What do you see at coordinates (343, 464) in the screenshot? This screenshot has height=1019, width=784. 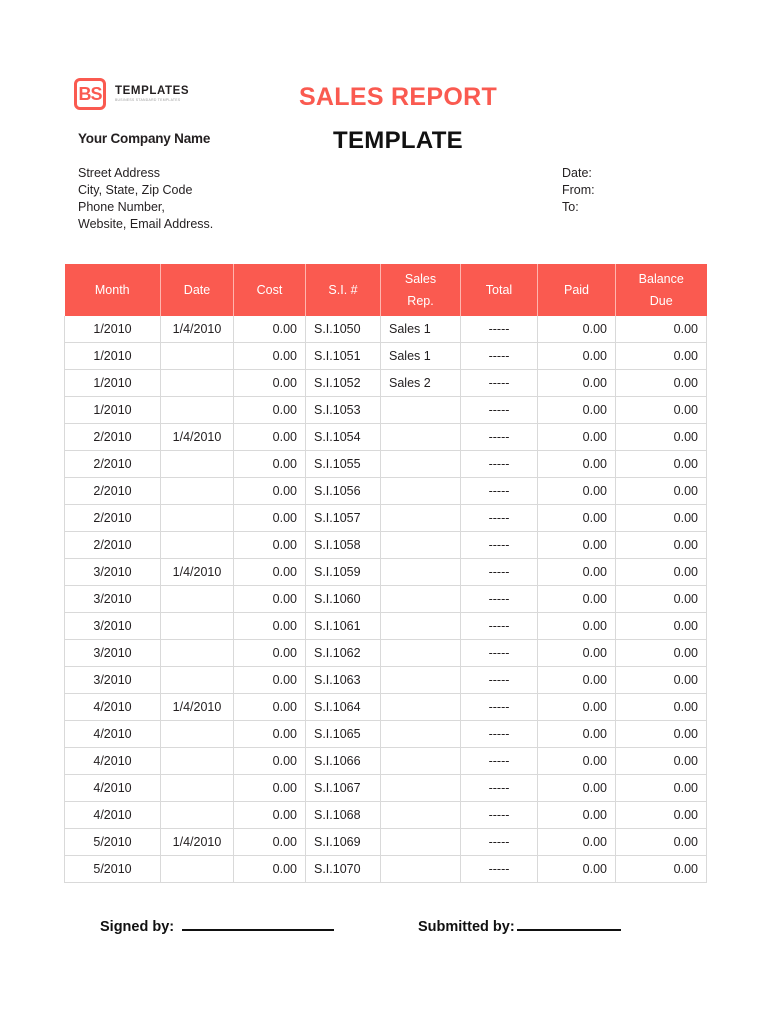 I see `cell-si-number: S.I.1055` at bounding box center [343, 464].